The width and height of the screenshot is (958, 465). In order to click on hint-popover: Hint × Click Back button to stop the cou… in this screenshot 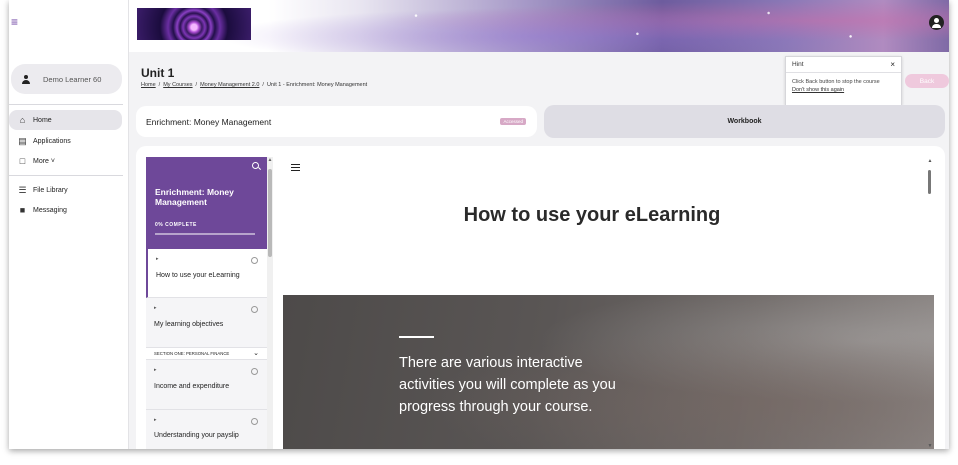, I will do `click(843, 81)`.